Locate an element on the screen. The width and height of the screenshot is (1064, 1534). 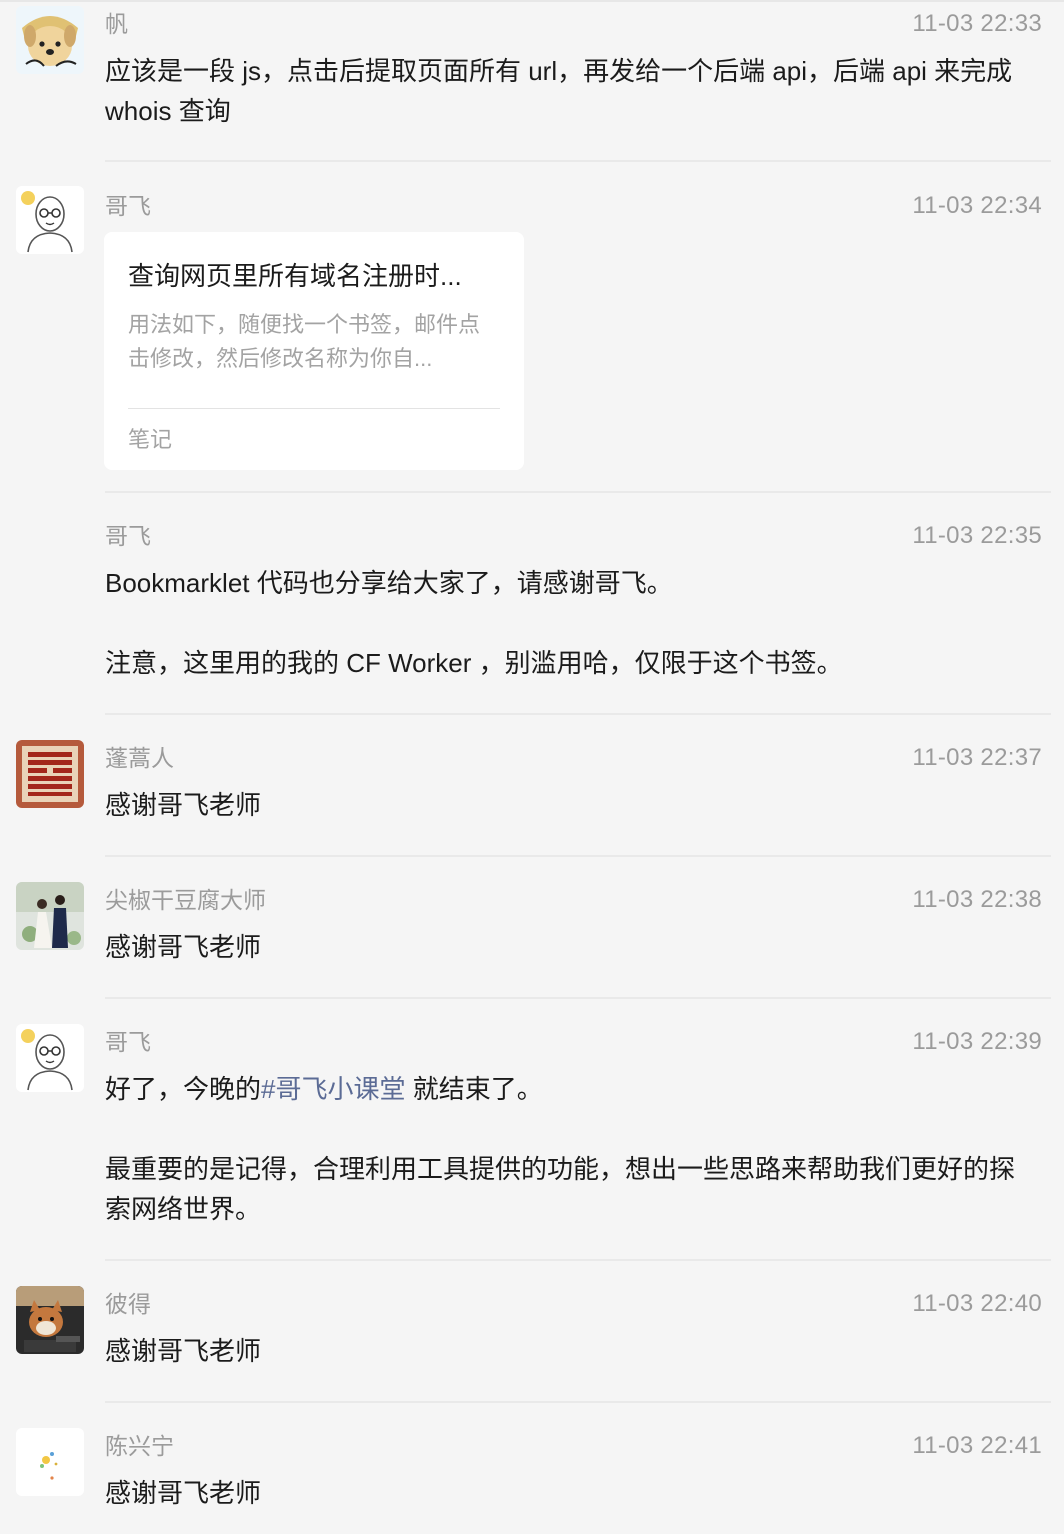
message-timestamp: 11-03 22:35 is located at coordinates (977, 535).